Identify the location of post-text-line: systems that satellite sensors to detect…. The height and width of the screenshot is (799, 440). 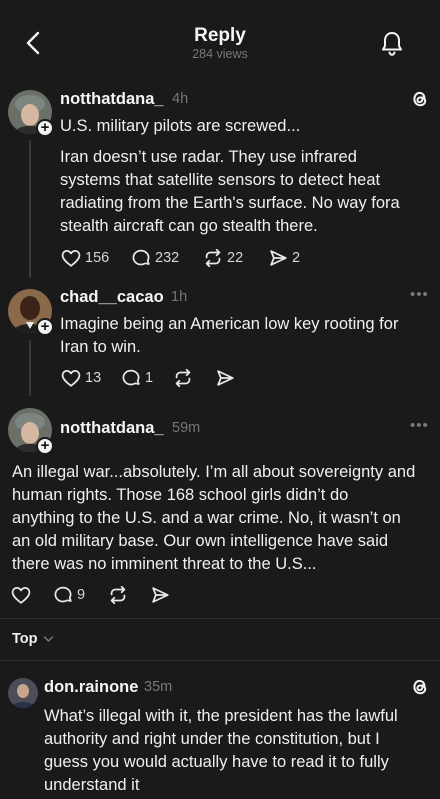
(220, 180).